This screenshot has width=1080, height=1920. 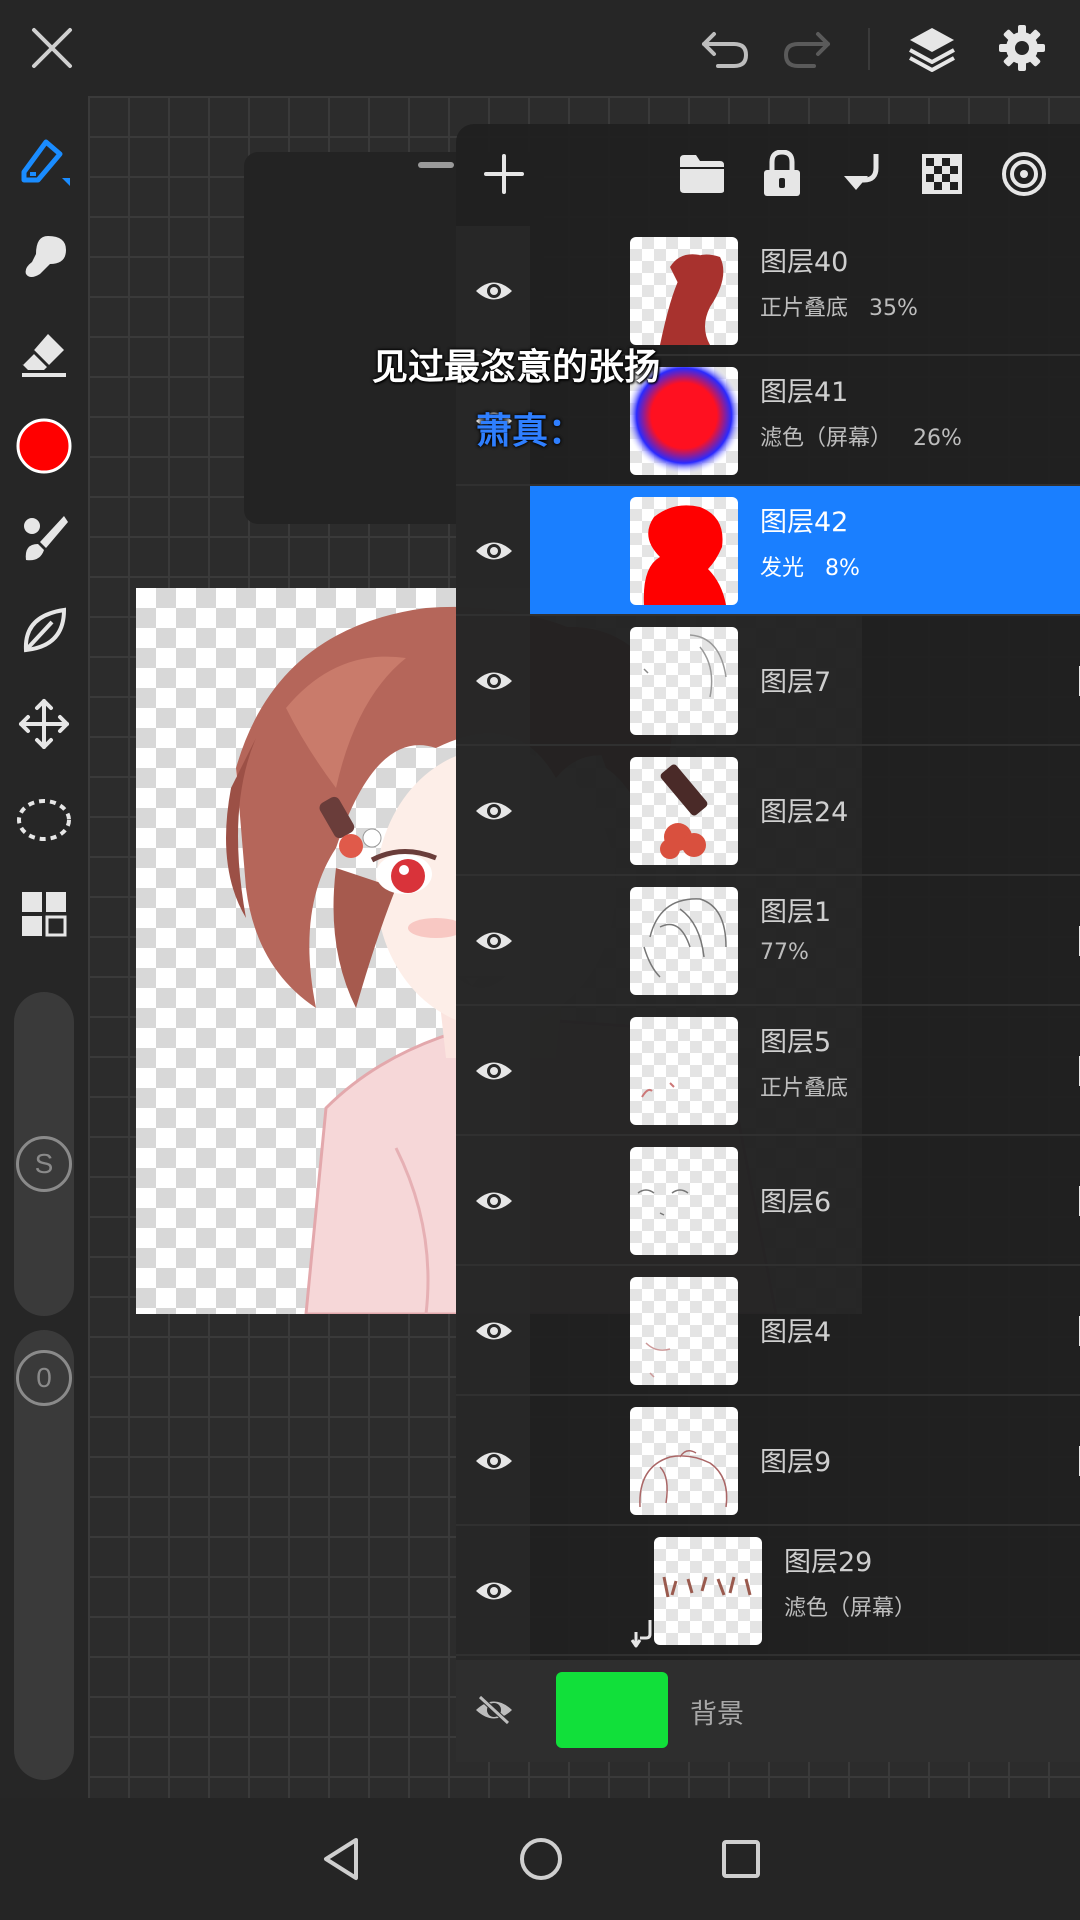 I want to click on layer-blend-mode: 正片叠底, so click(x=804, y=1088).